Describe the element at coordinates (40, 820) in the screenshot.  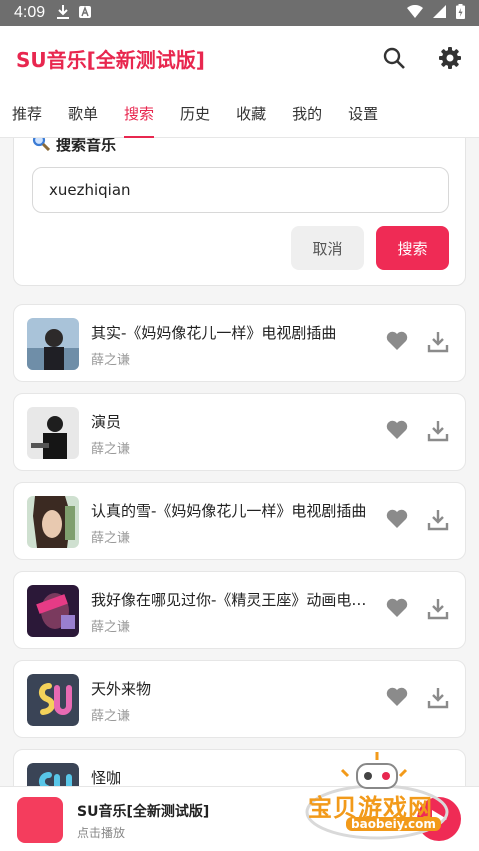
I see `player-cover` at that location.